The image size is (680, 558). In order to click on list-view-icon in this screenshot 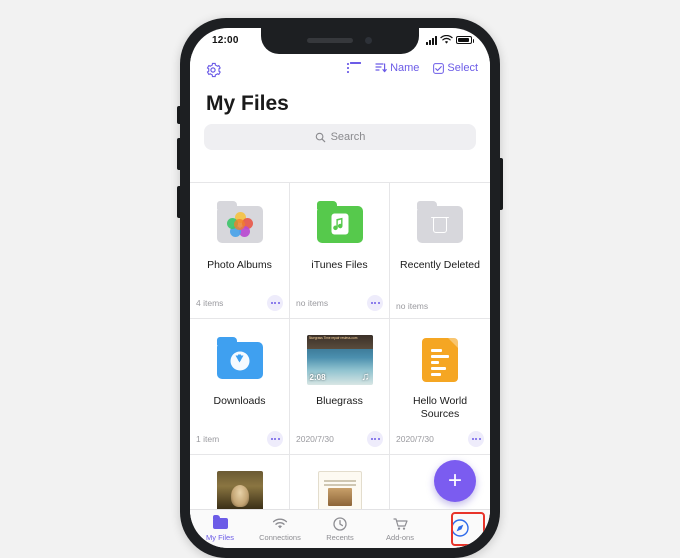, I will do `click(354, 68)`.